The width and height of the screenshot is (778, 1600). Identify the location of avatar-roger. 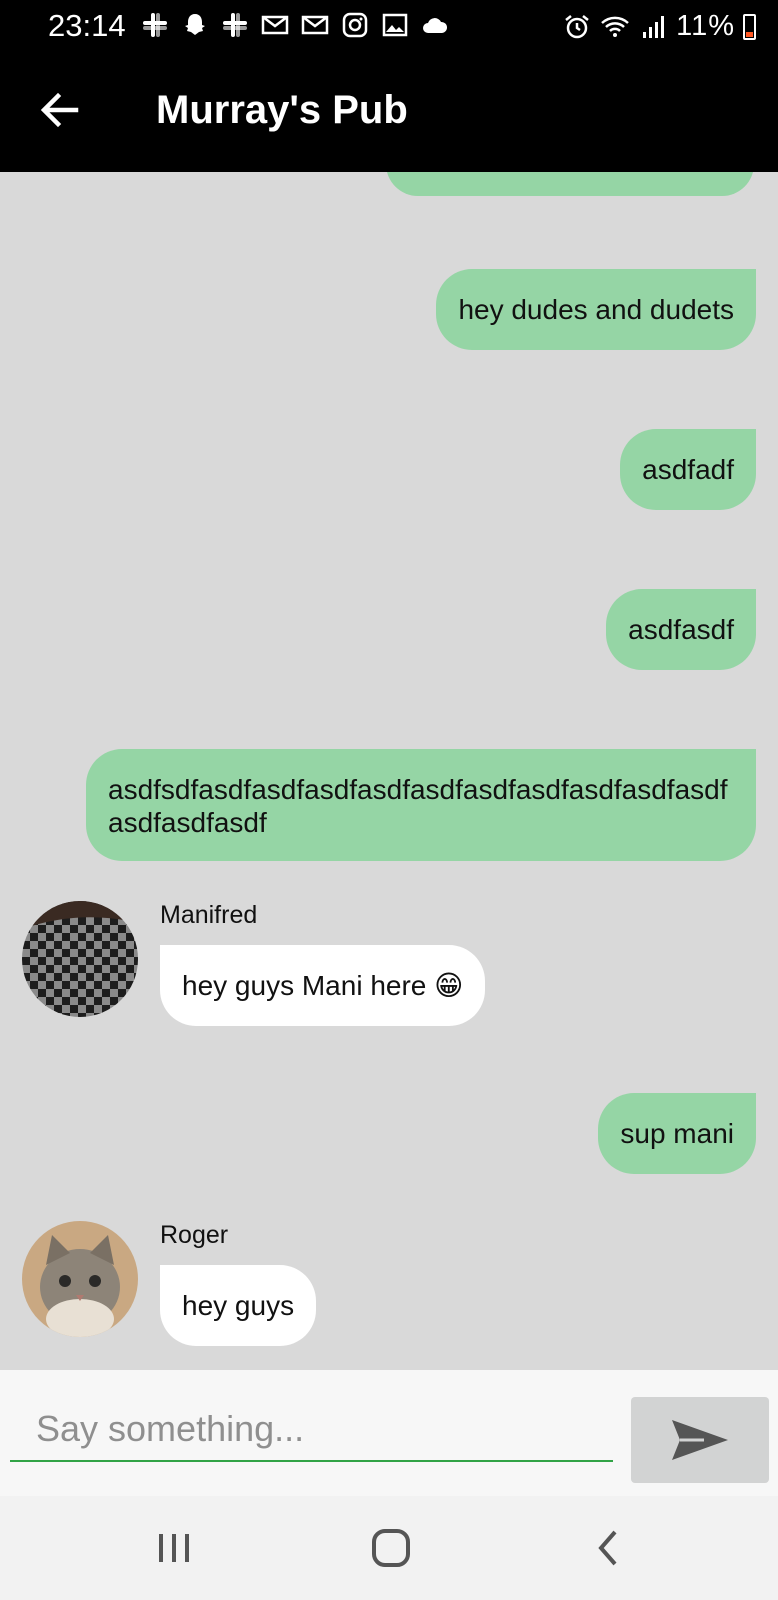
(80, 1279).